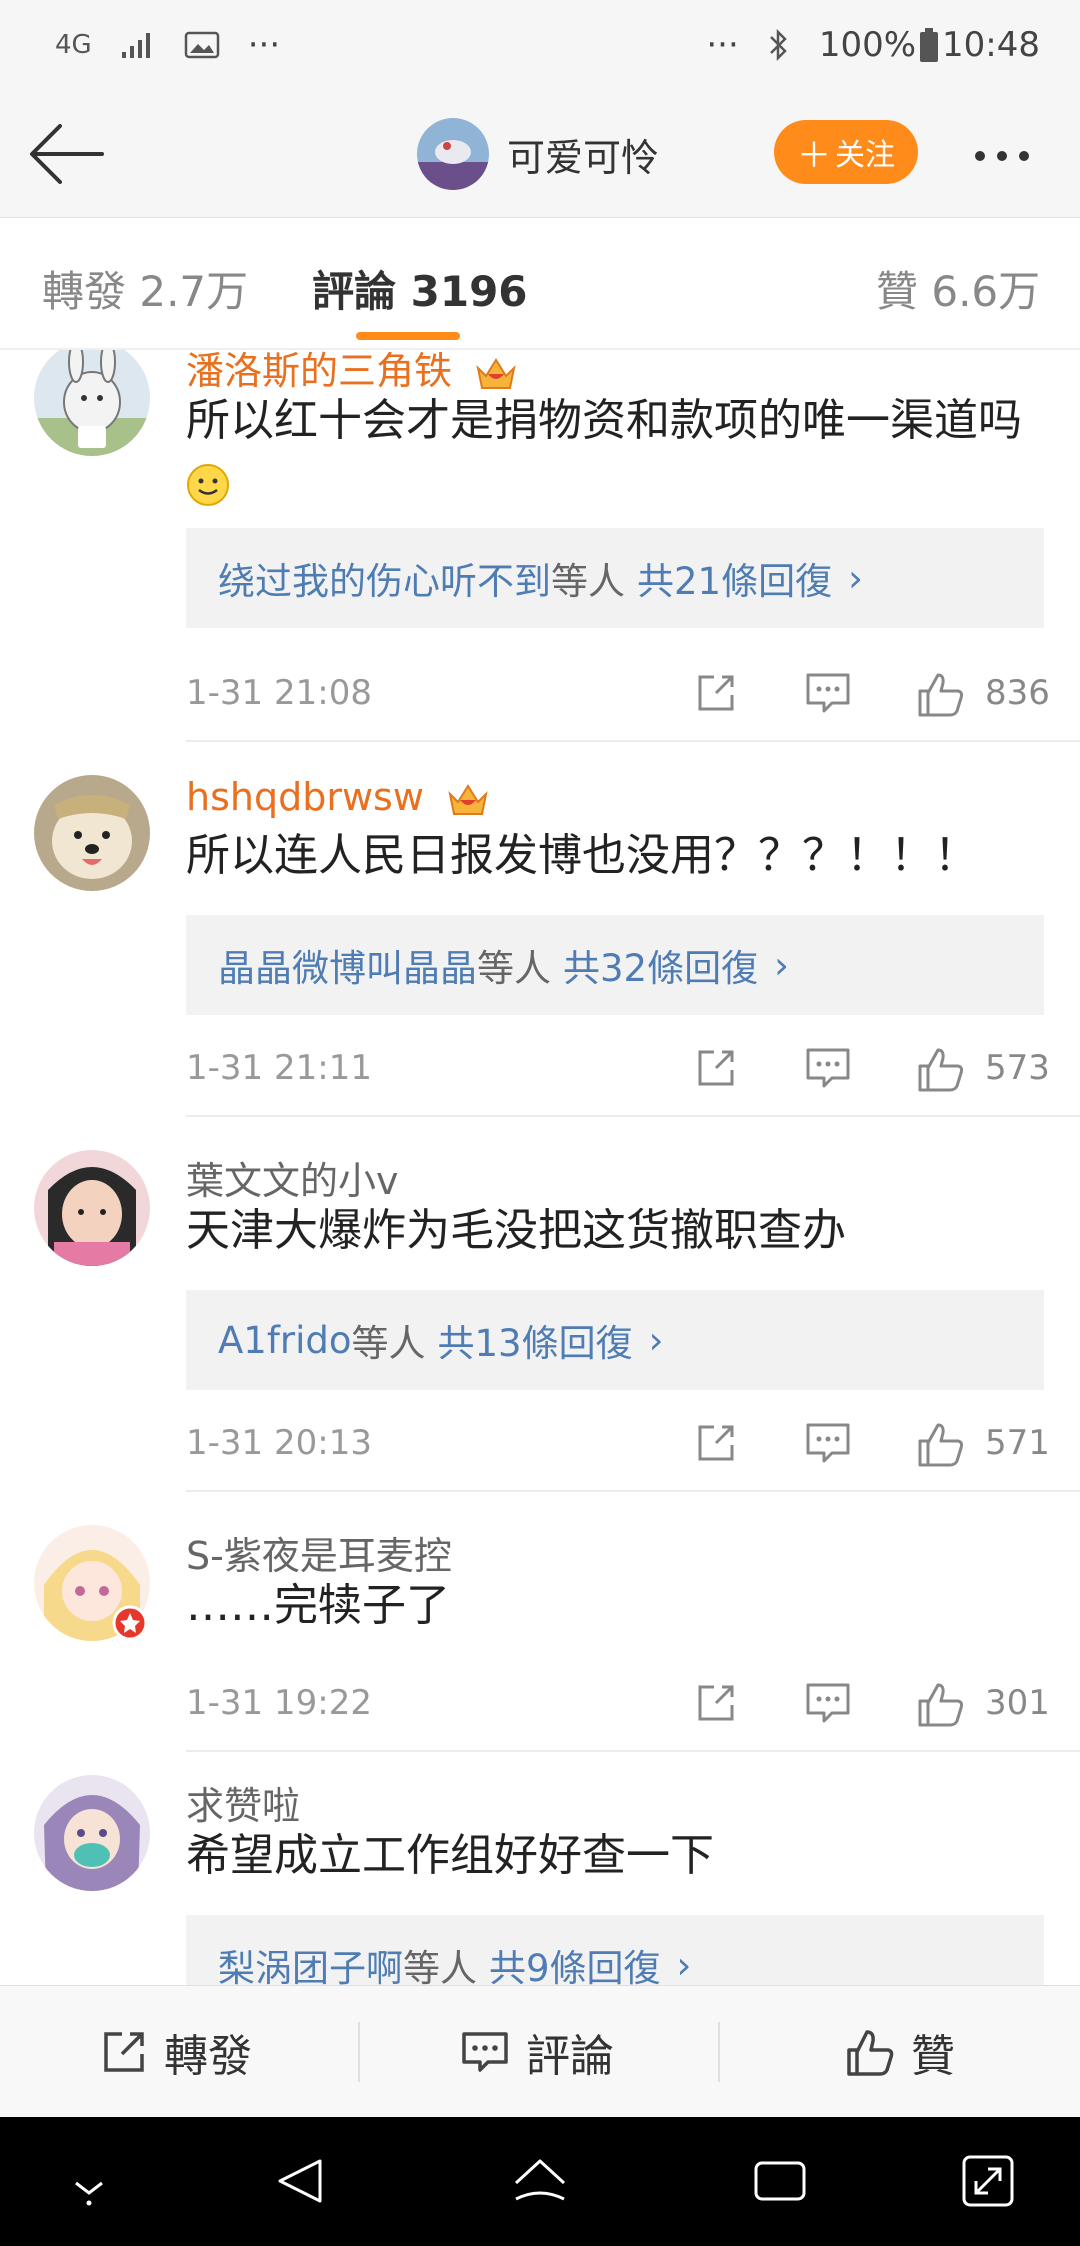  I want to click on header-avatar, so click(453, 154).